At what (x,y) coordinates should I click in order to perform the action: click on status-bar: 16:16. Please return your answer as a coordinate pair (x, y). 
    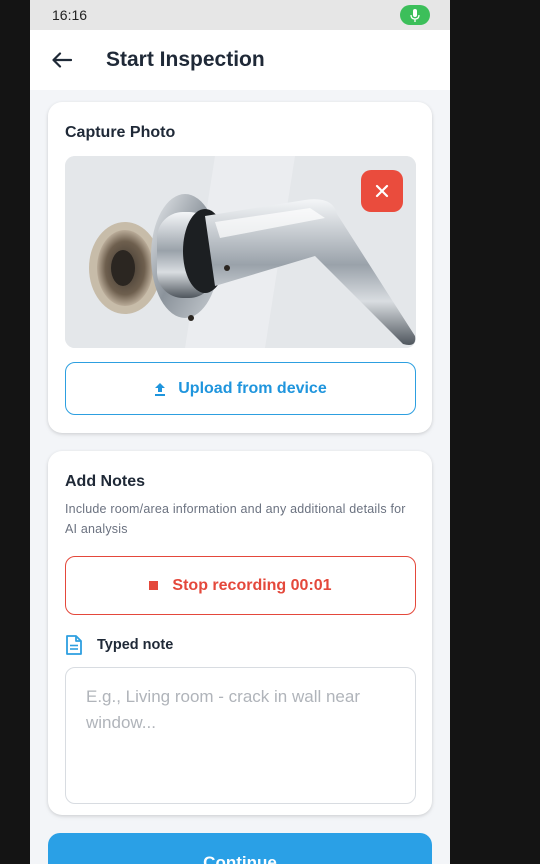
    Looking at the image, I should click on (240, 15).